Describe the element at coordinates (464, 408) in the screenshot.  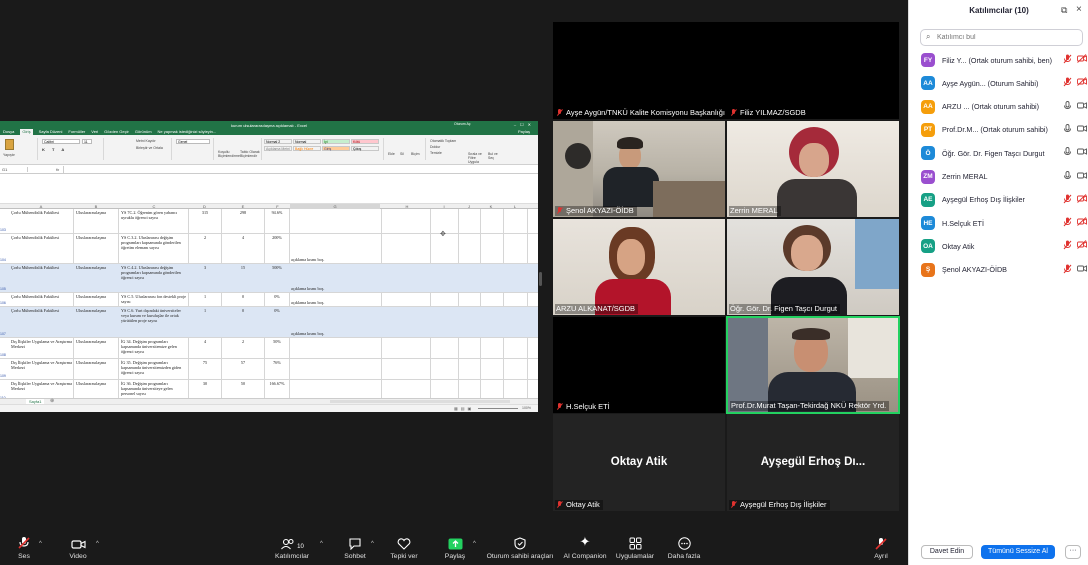
I see `view-buttons: ▦▤▣` at that location.